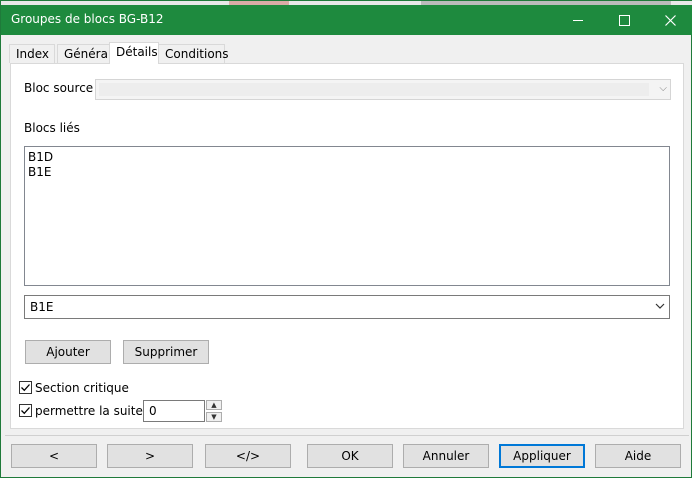 The image size is (692, 478). I want to click on add-button: Ajouter, so click(68, 352).